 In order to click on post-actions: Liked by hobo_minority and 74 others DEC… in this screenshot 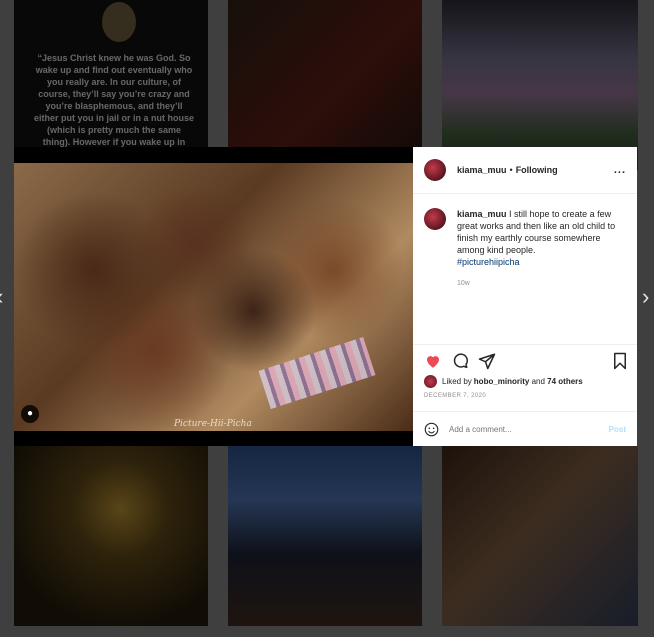, I will do `click(525, 395)`.